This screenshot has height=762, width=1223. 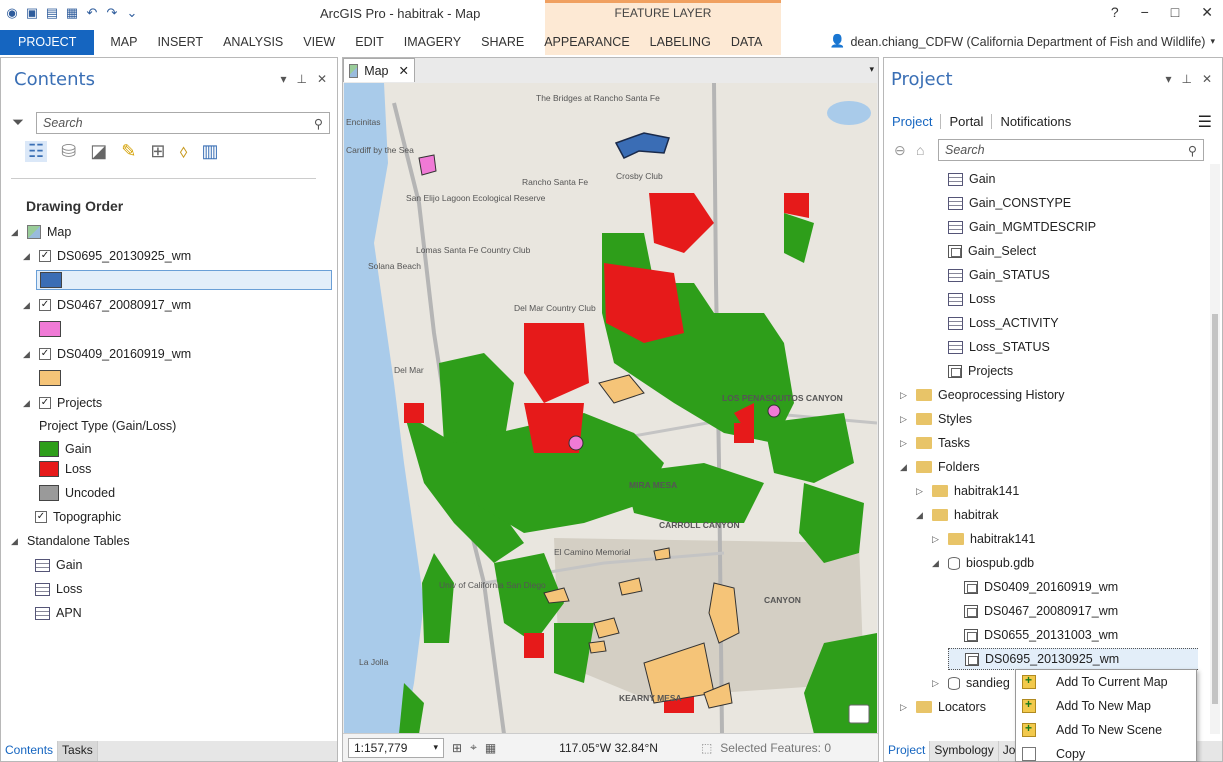 I want to click on catalog-item: ◢ Folders, so click(x=940, y=467).